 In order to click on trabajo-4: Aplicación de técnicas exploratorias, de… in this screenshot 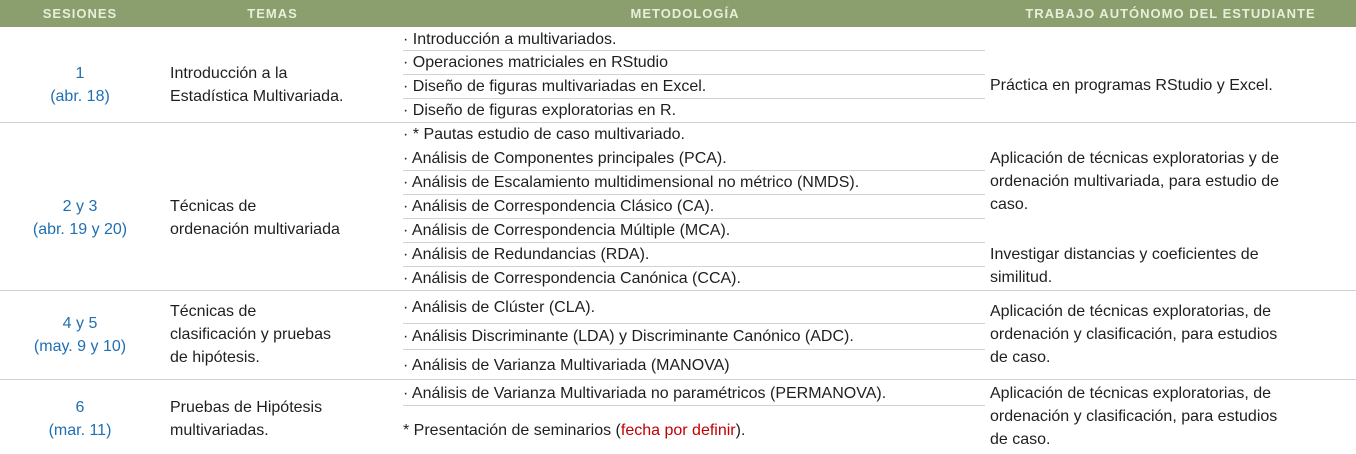, I will do `click(1170, 334)`.